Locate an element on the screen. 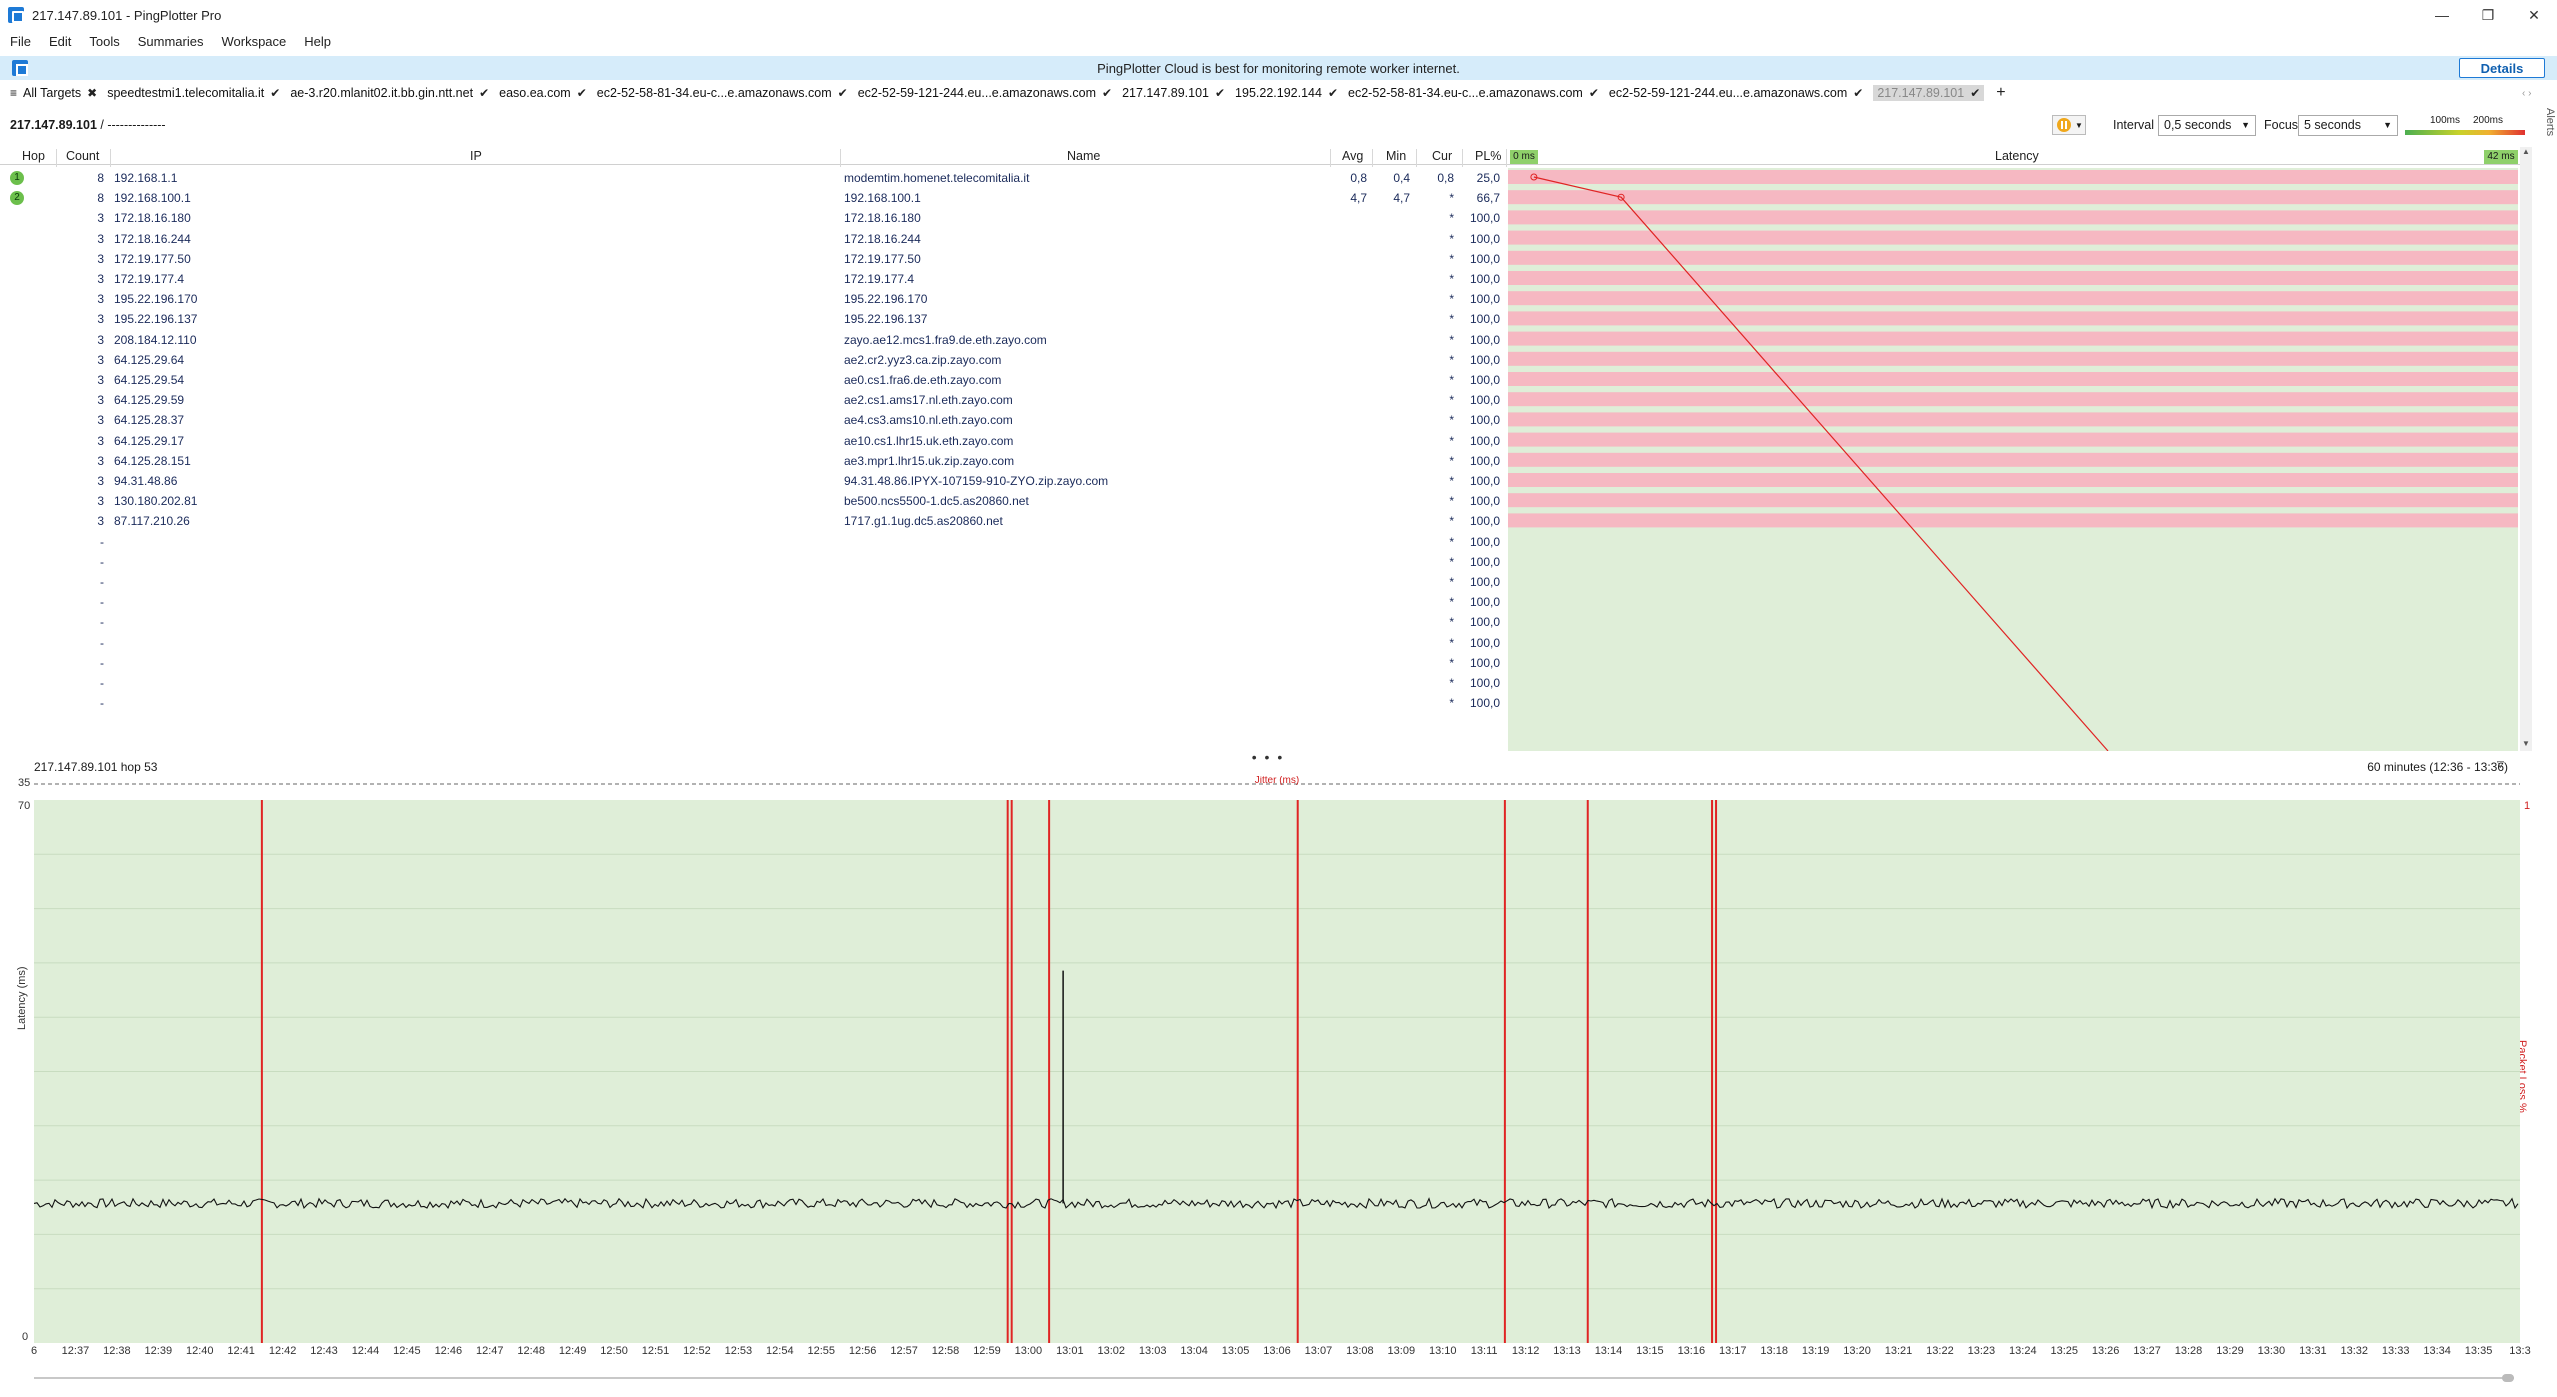  tab-target: 195.22.192.144 ✔ is located at coordinates (1286, 93).